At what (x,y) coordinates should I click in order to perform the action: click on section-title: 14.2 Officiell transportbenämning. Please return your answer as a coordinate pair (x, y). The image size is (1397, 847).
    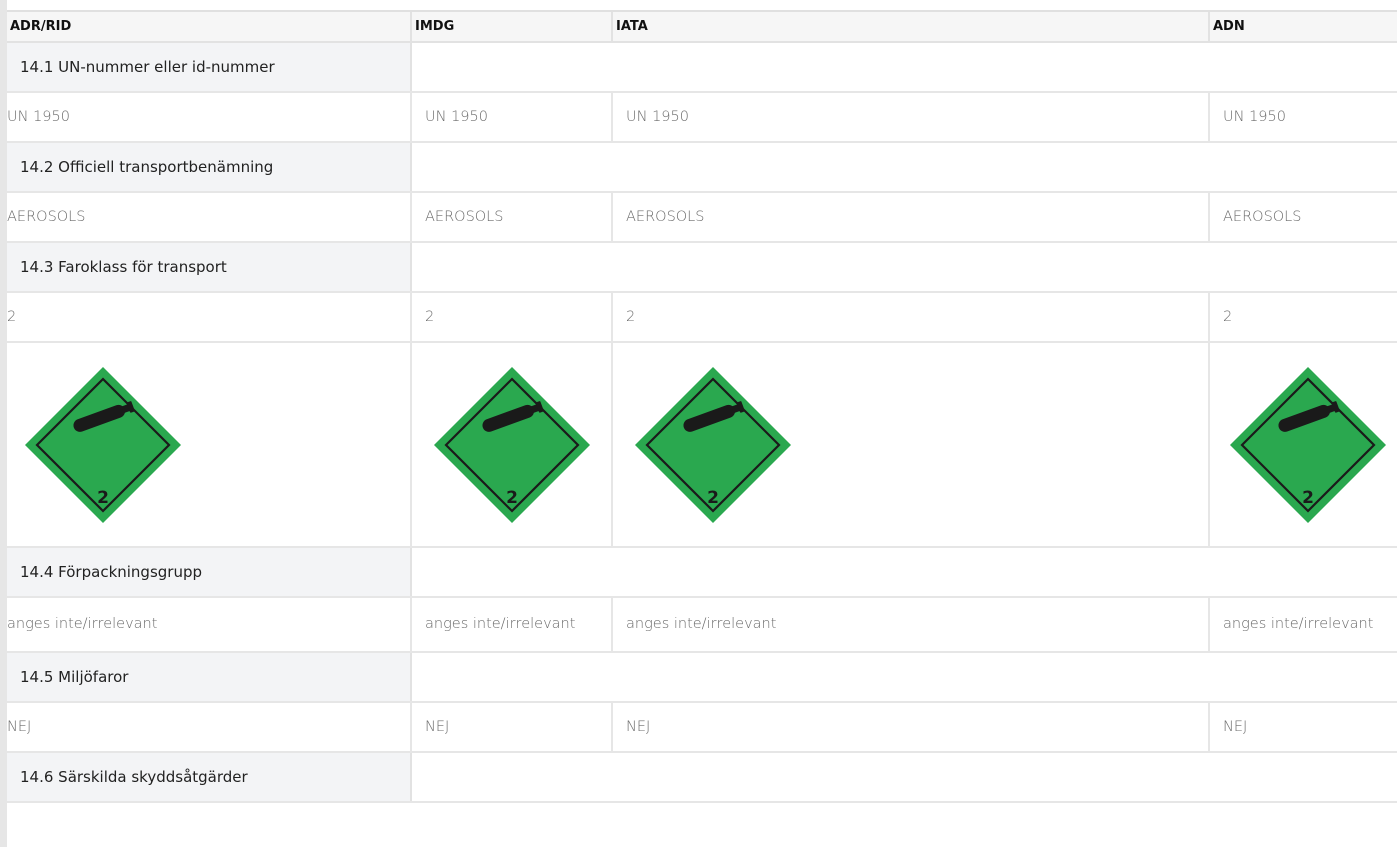
    Looking at the image, I should click on (209, 167).